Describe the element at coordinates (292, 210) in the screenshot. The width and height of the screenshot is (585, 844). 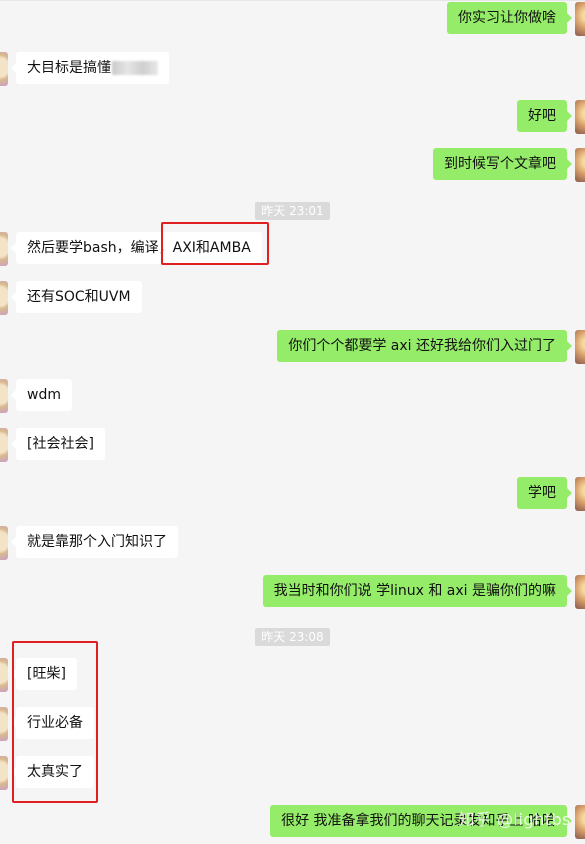
I see `timestamp: 昨天 23:01` at that location.